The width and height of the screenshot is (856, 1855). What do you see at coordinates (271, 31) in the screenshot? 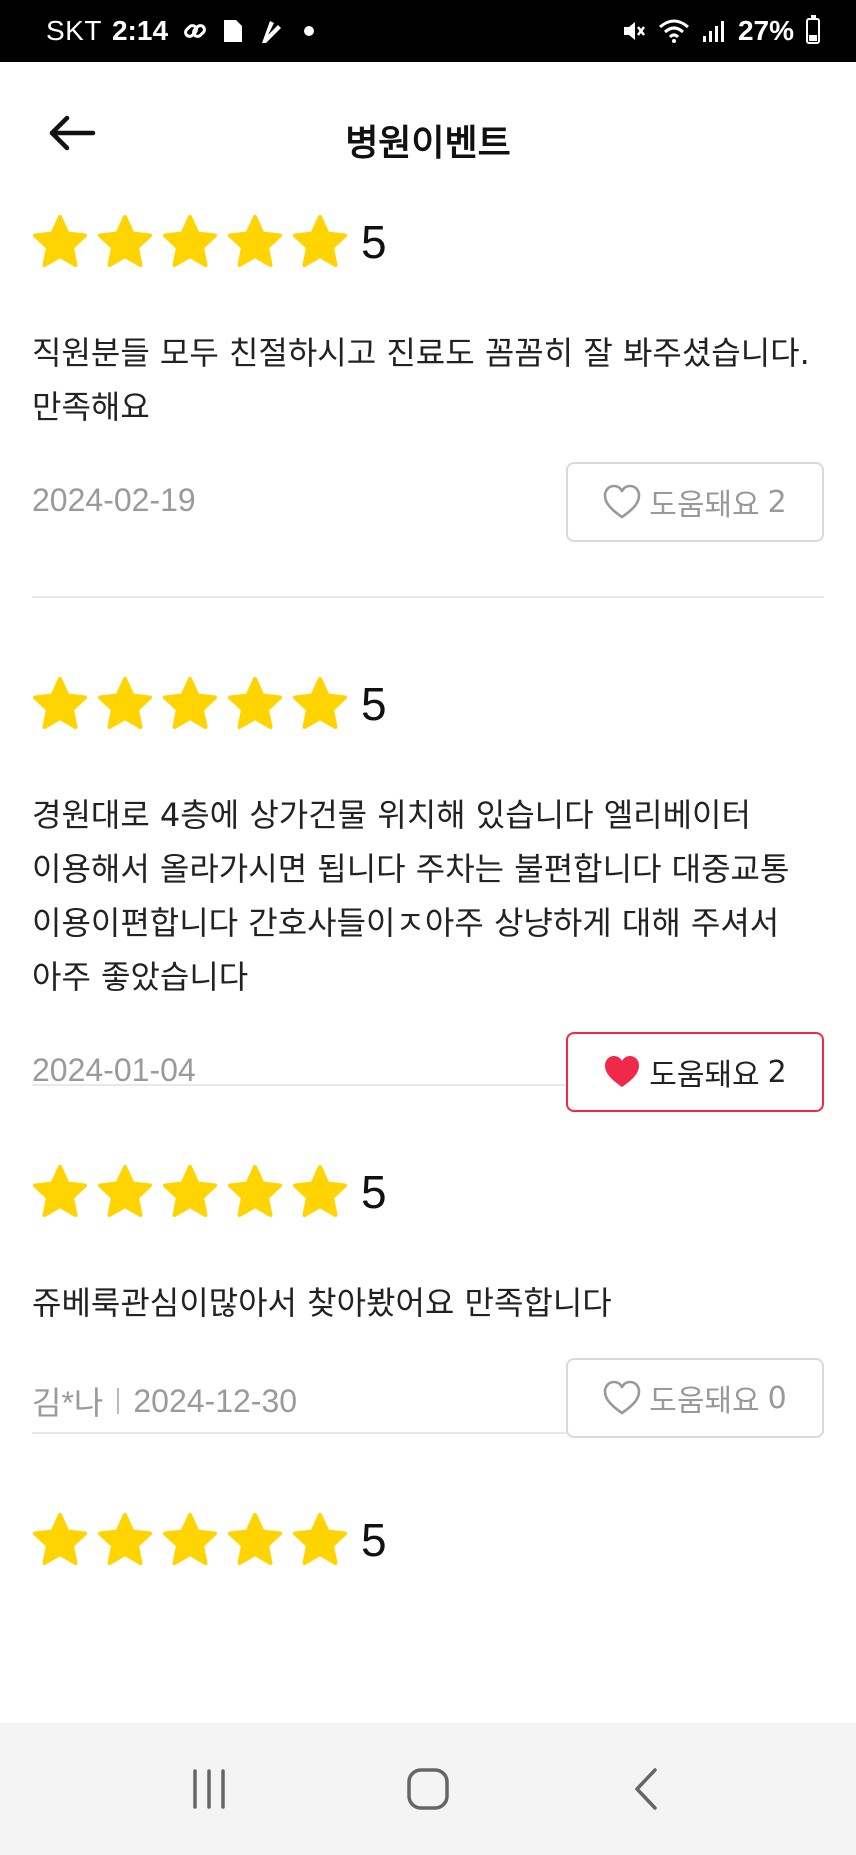
I see `app-icon` at bounding box center [271, 31].